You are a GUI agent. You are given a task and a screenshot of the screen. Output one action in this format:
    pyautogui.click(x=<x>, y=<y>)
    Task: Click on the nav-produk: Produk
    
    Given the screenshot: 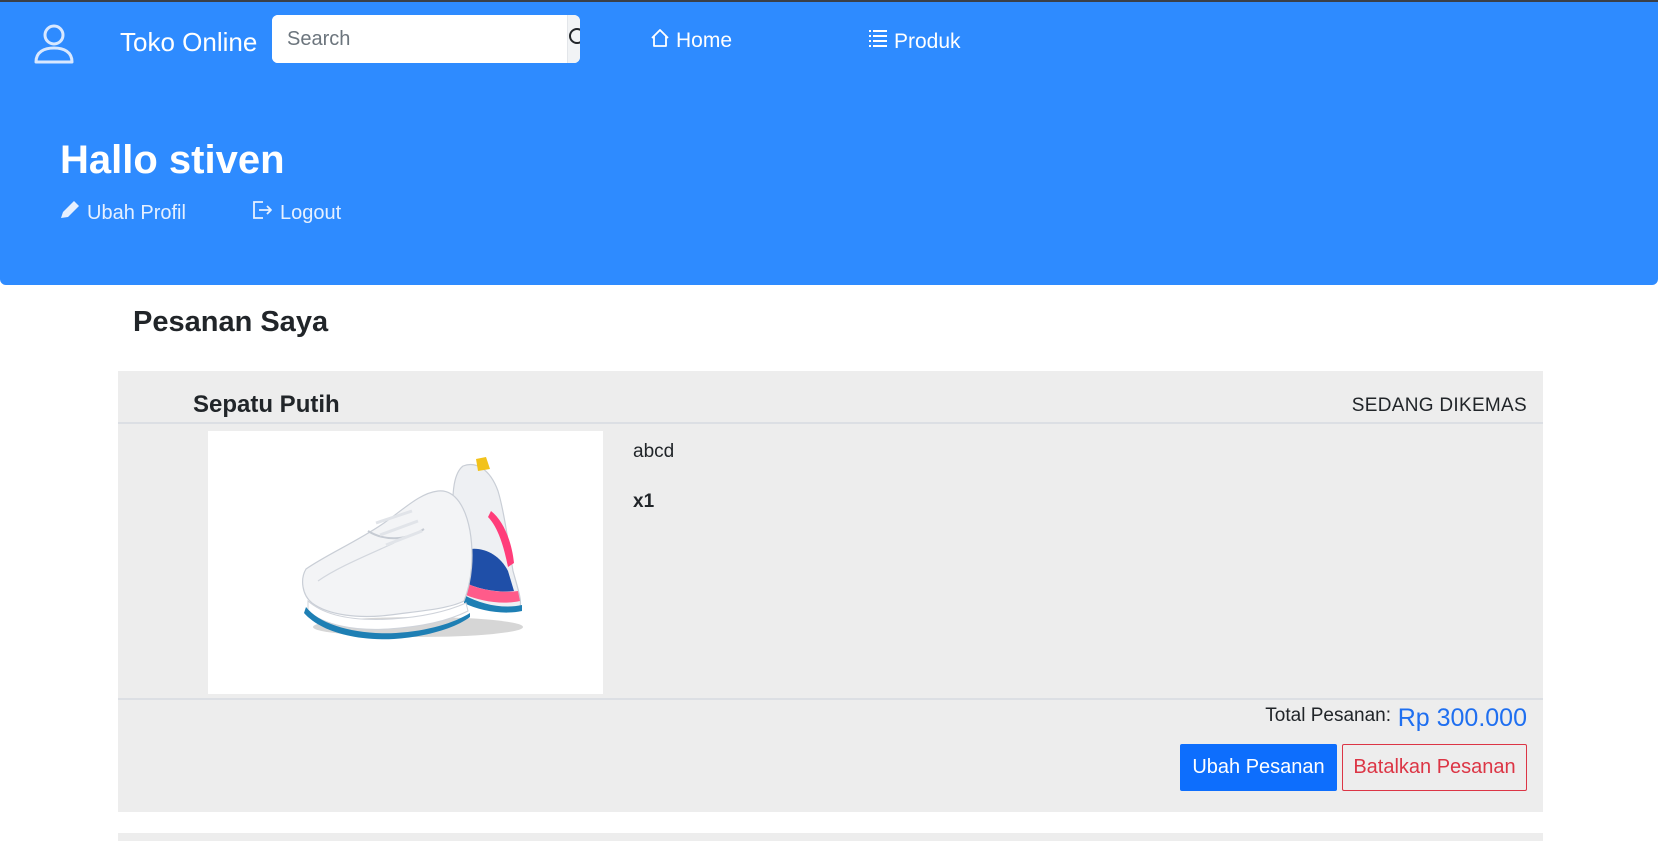 What is the action you would take?
    pyautogui.click(x=914, y=42)
    